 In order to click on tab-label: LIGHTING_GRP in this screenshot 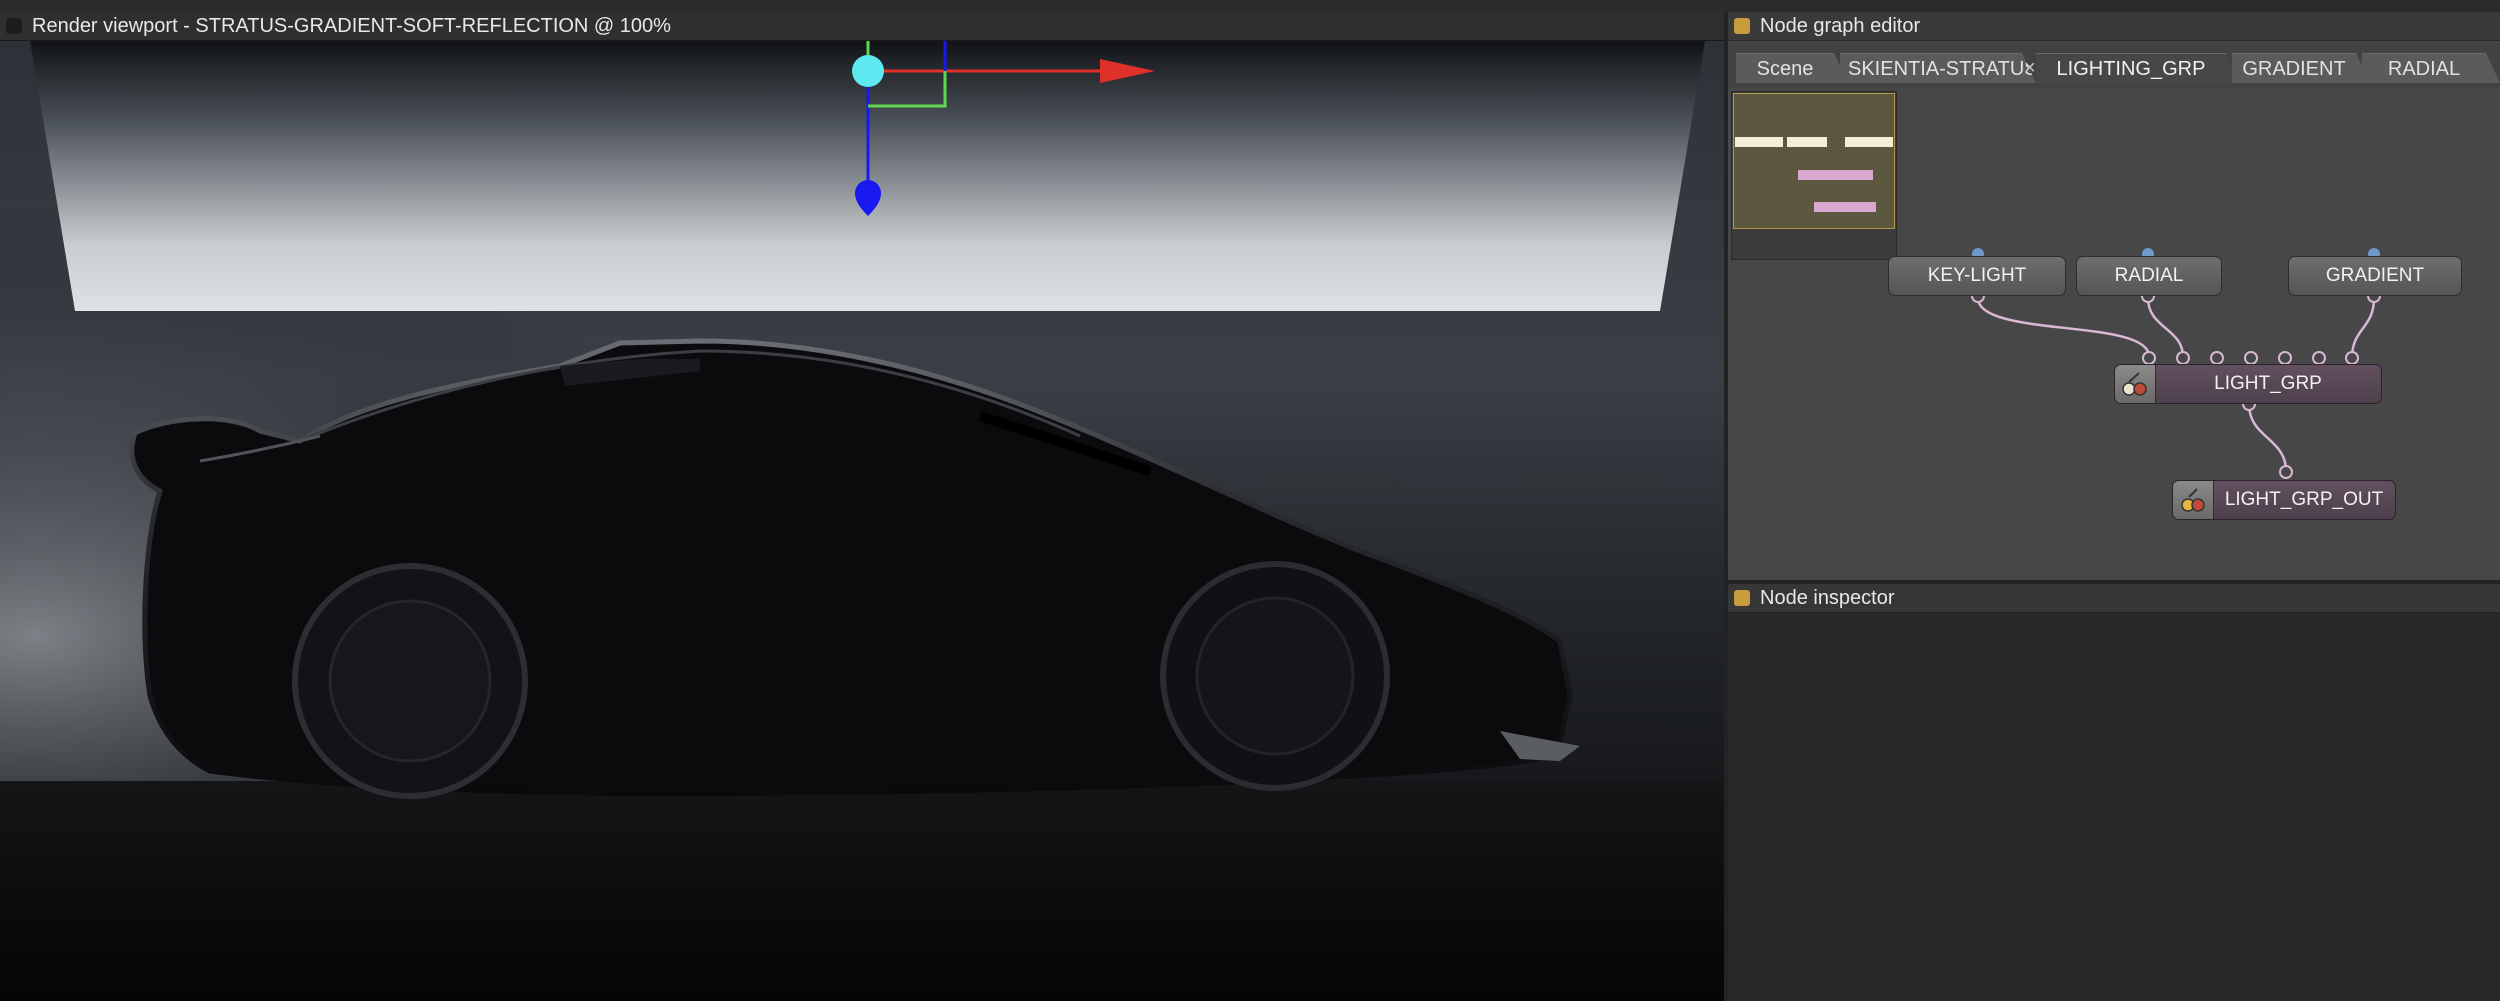, I will do `click(2131, 69)`.